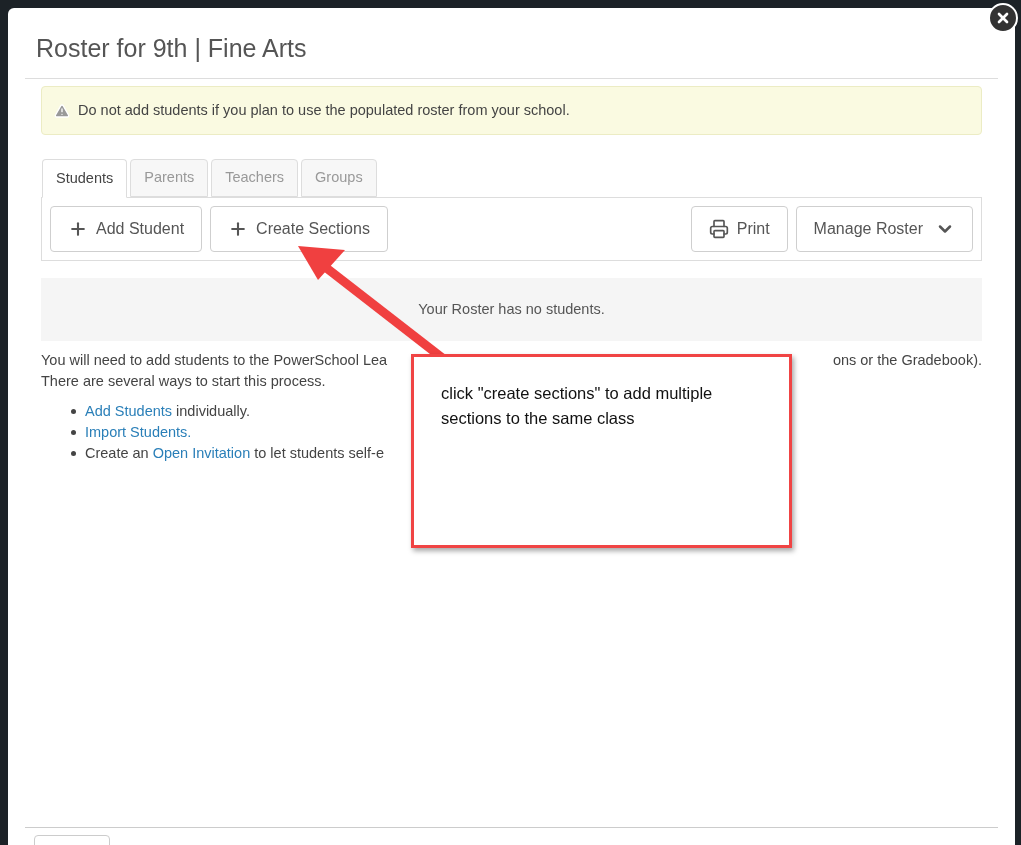  I want to click on tab: Teachers, so click(255, 178).